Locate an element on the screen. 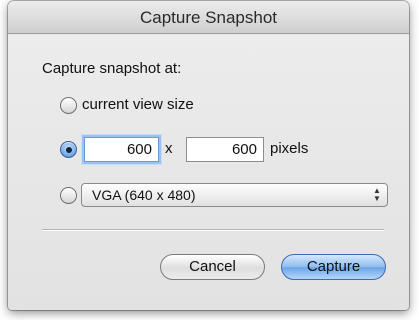  popup-arrows-icon: ▲ ▼ is located at coordinates (377, 194).